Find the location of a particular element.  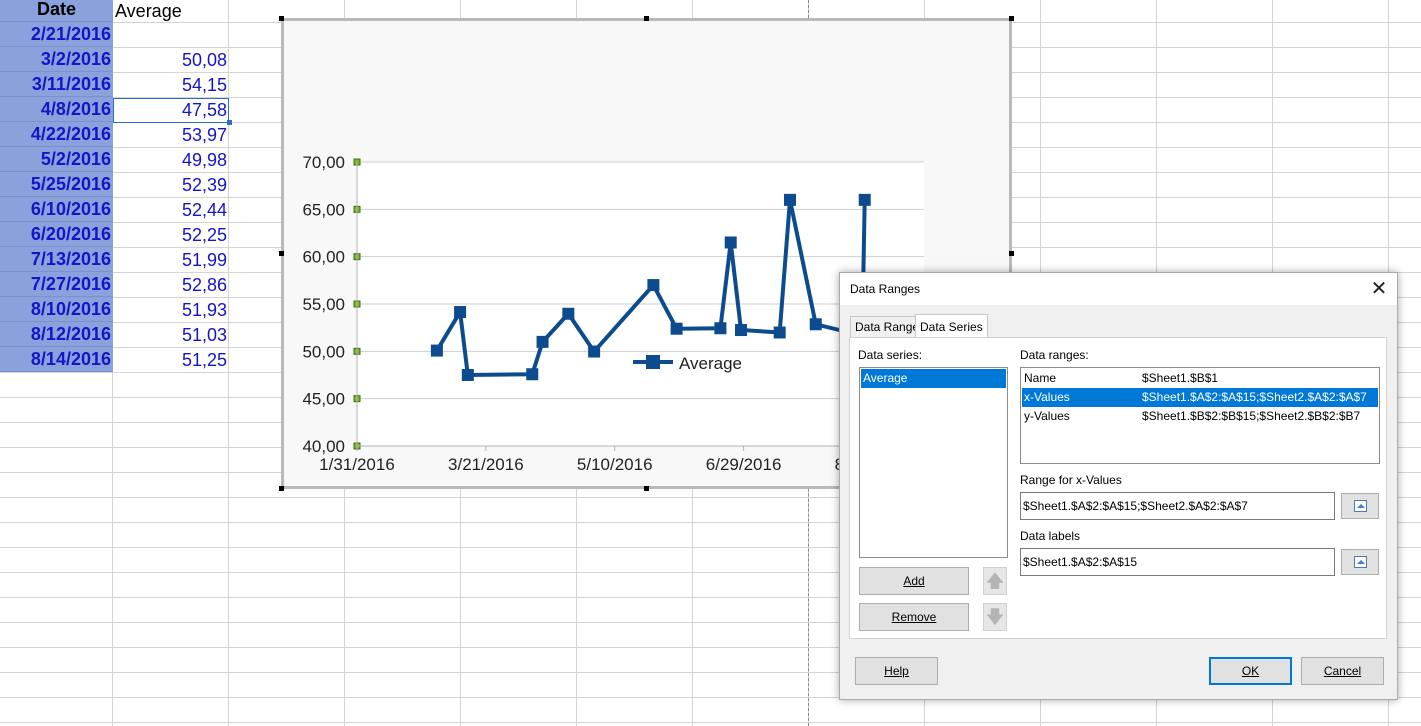

legend-entry-average: Average is located at coordinates (710, 363).